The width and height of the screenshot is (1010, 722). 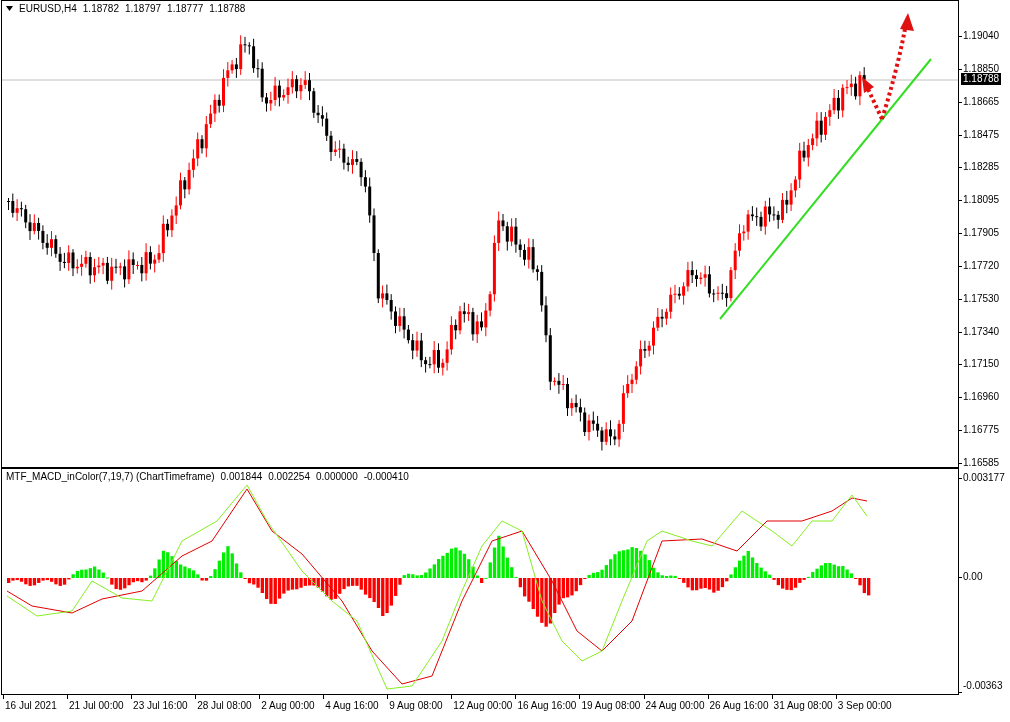 I want to click on indicator-value: 0.002254, so click(x=289, y=476).